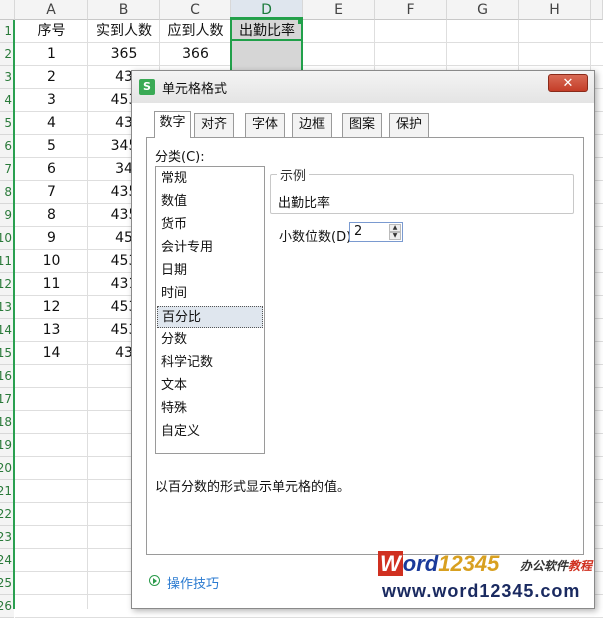 The image size is (603, 618). Describe the element at coordinates (210, 317) in the screenshot. I see `category-item-percentage: 百分比` at that location.